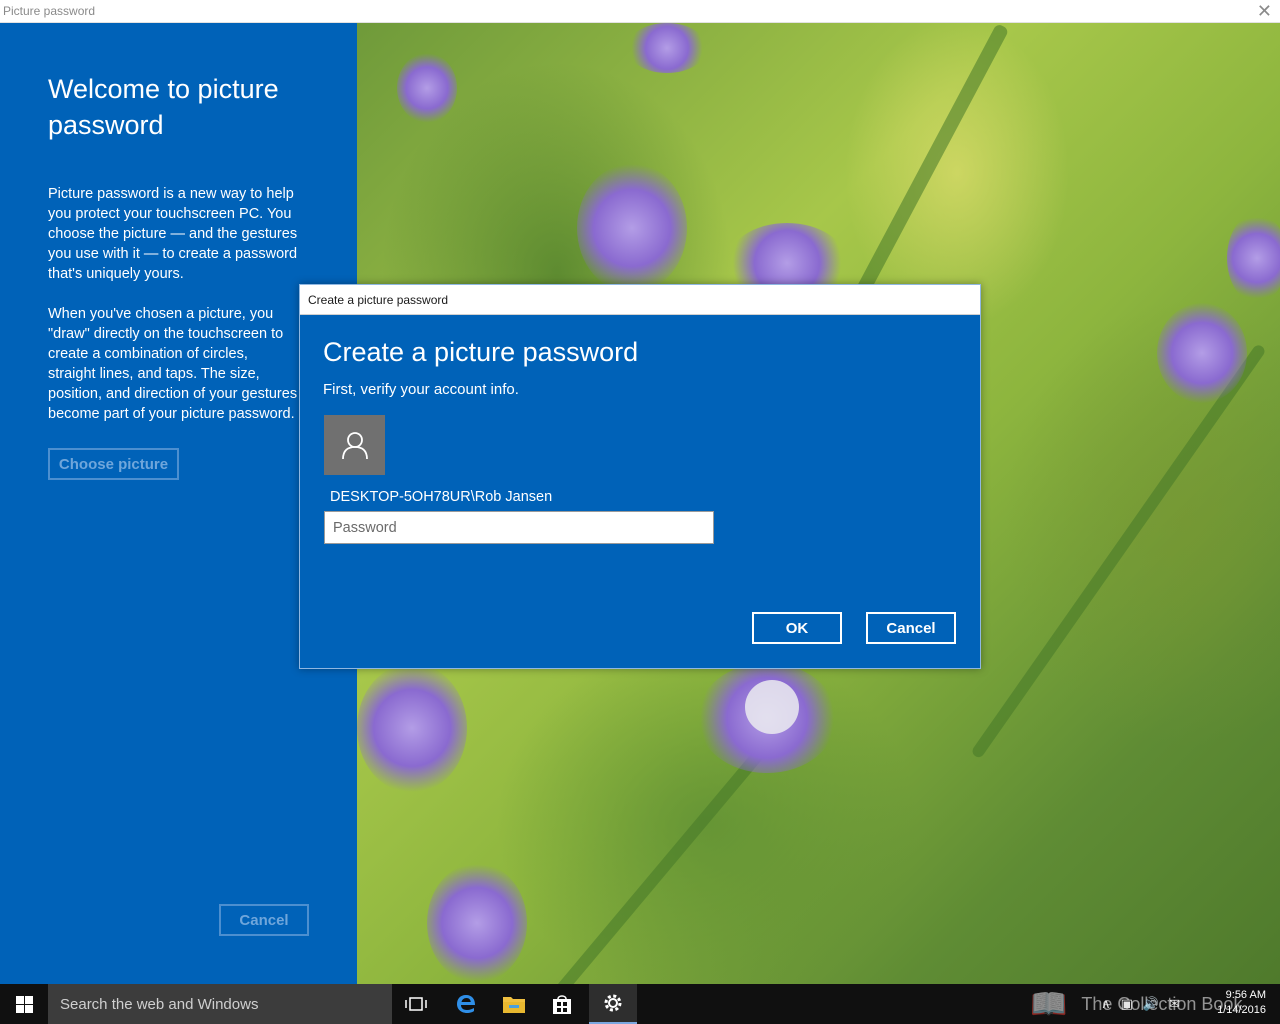  I want to click on clock-date: 1/14/2016, so click(1241, 1010).